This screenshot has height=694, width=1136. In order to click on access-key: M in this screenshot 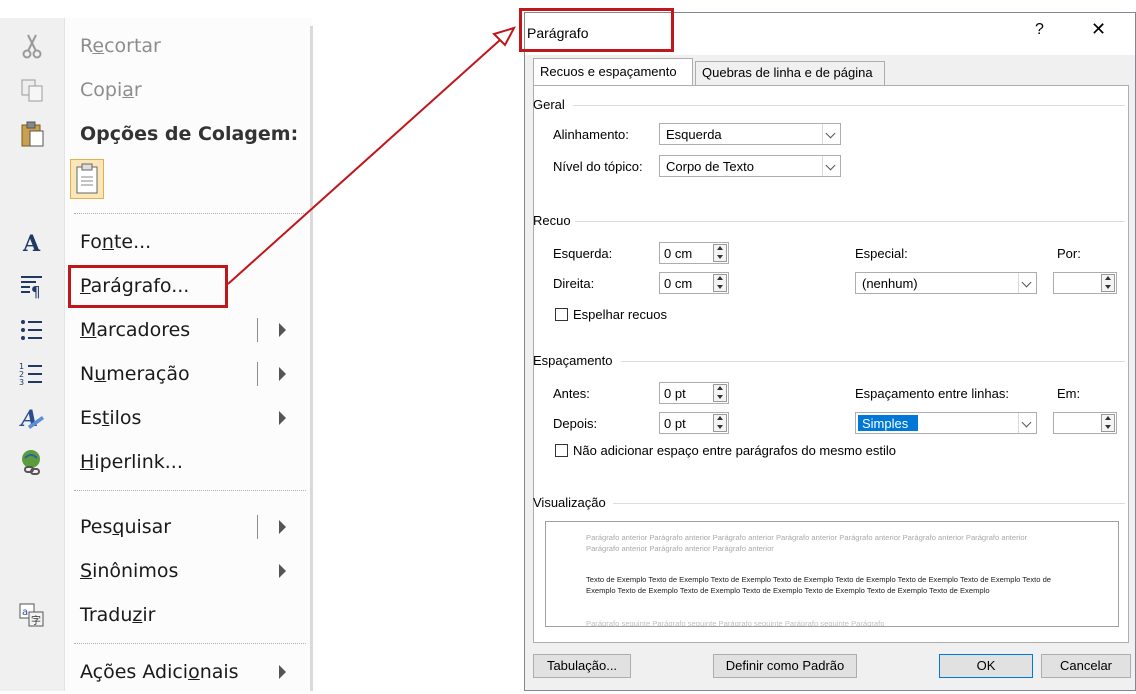, I will do `click(88, 330)`.